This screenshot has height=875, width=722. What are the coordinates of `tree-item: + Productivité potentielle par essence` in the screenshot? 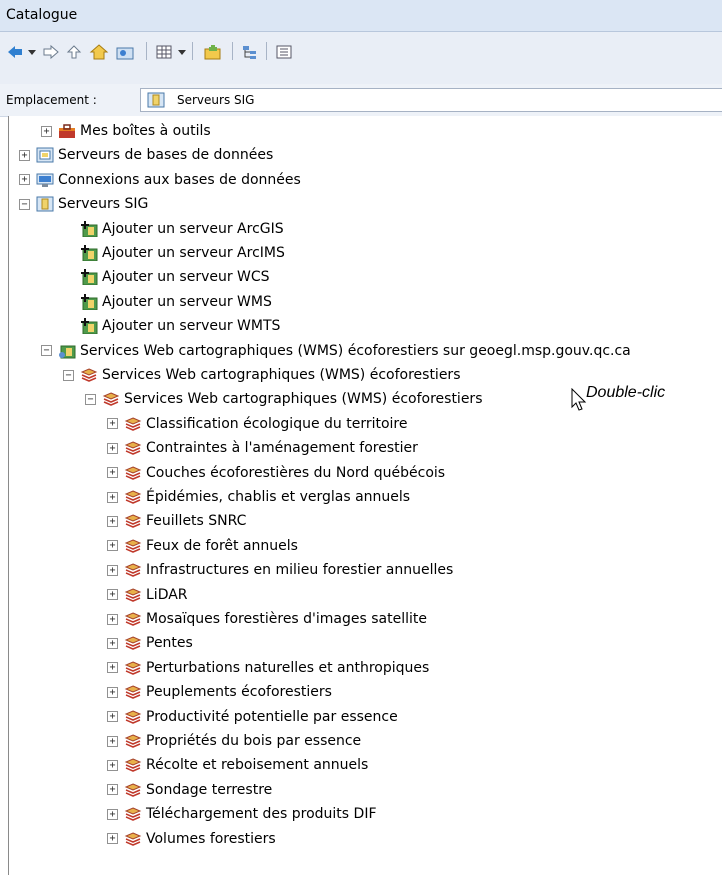 It's located at (252, 717).